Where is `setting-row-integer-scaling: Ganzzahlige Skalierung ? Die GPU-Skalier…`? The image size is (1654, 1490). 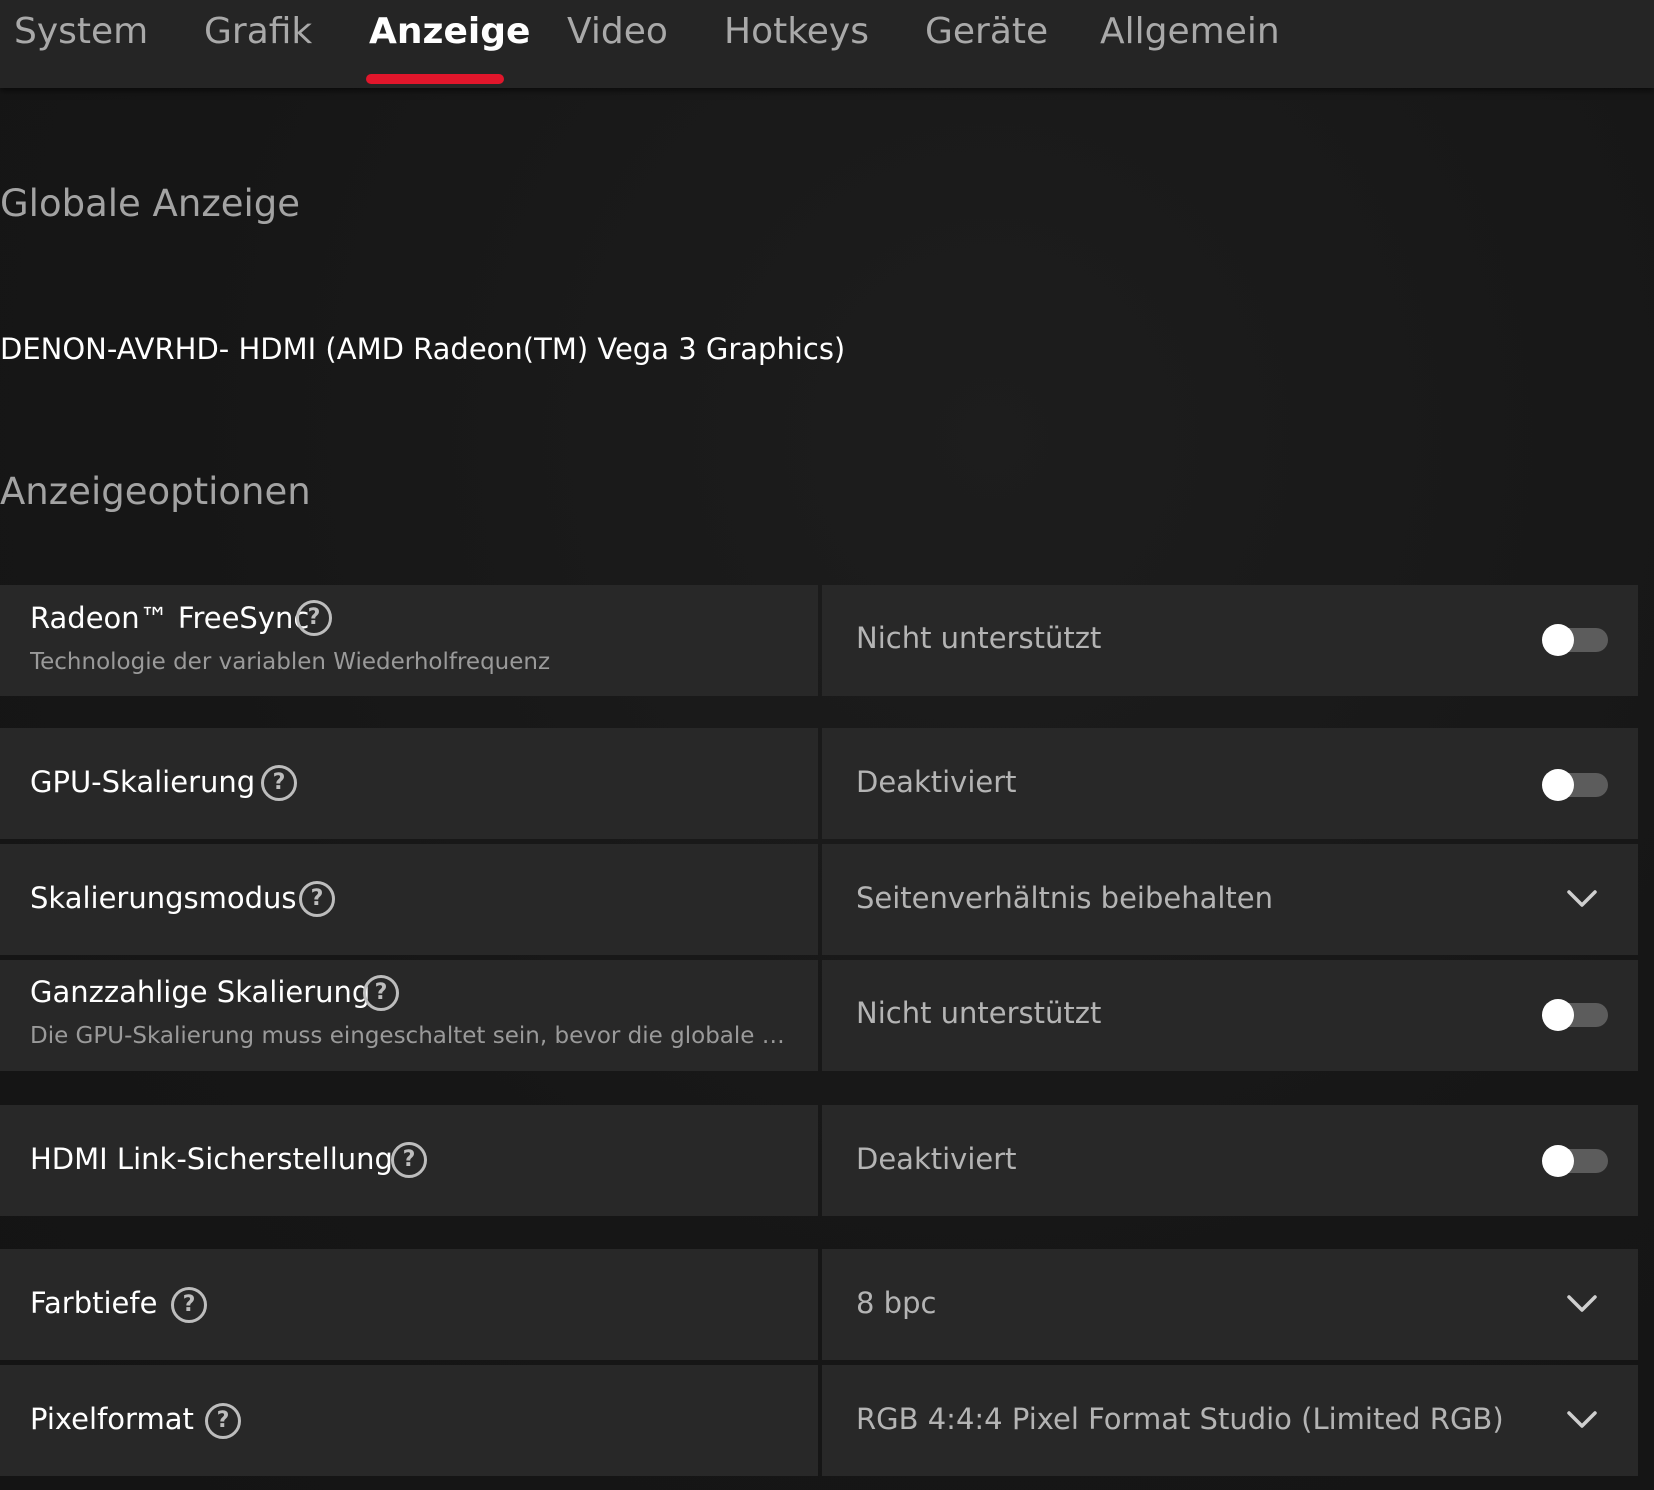
setting-row-integer-scaling: Ganzzahlige Skalierung ? Die GPU-Skalier… is located at coordinates (819, 1015).